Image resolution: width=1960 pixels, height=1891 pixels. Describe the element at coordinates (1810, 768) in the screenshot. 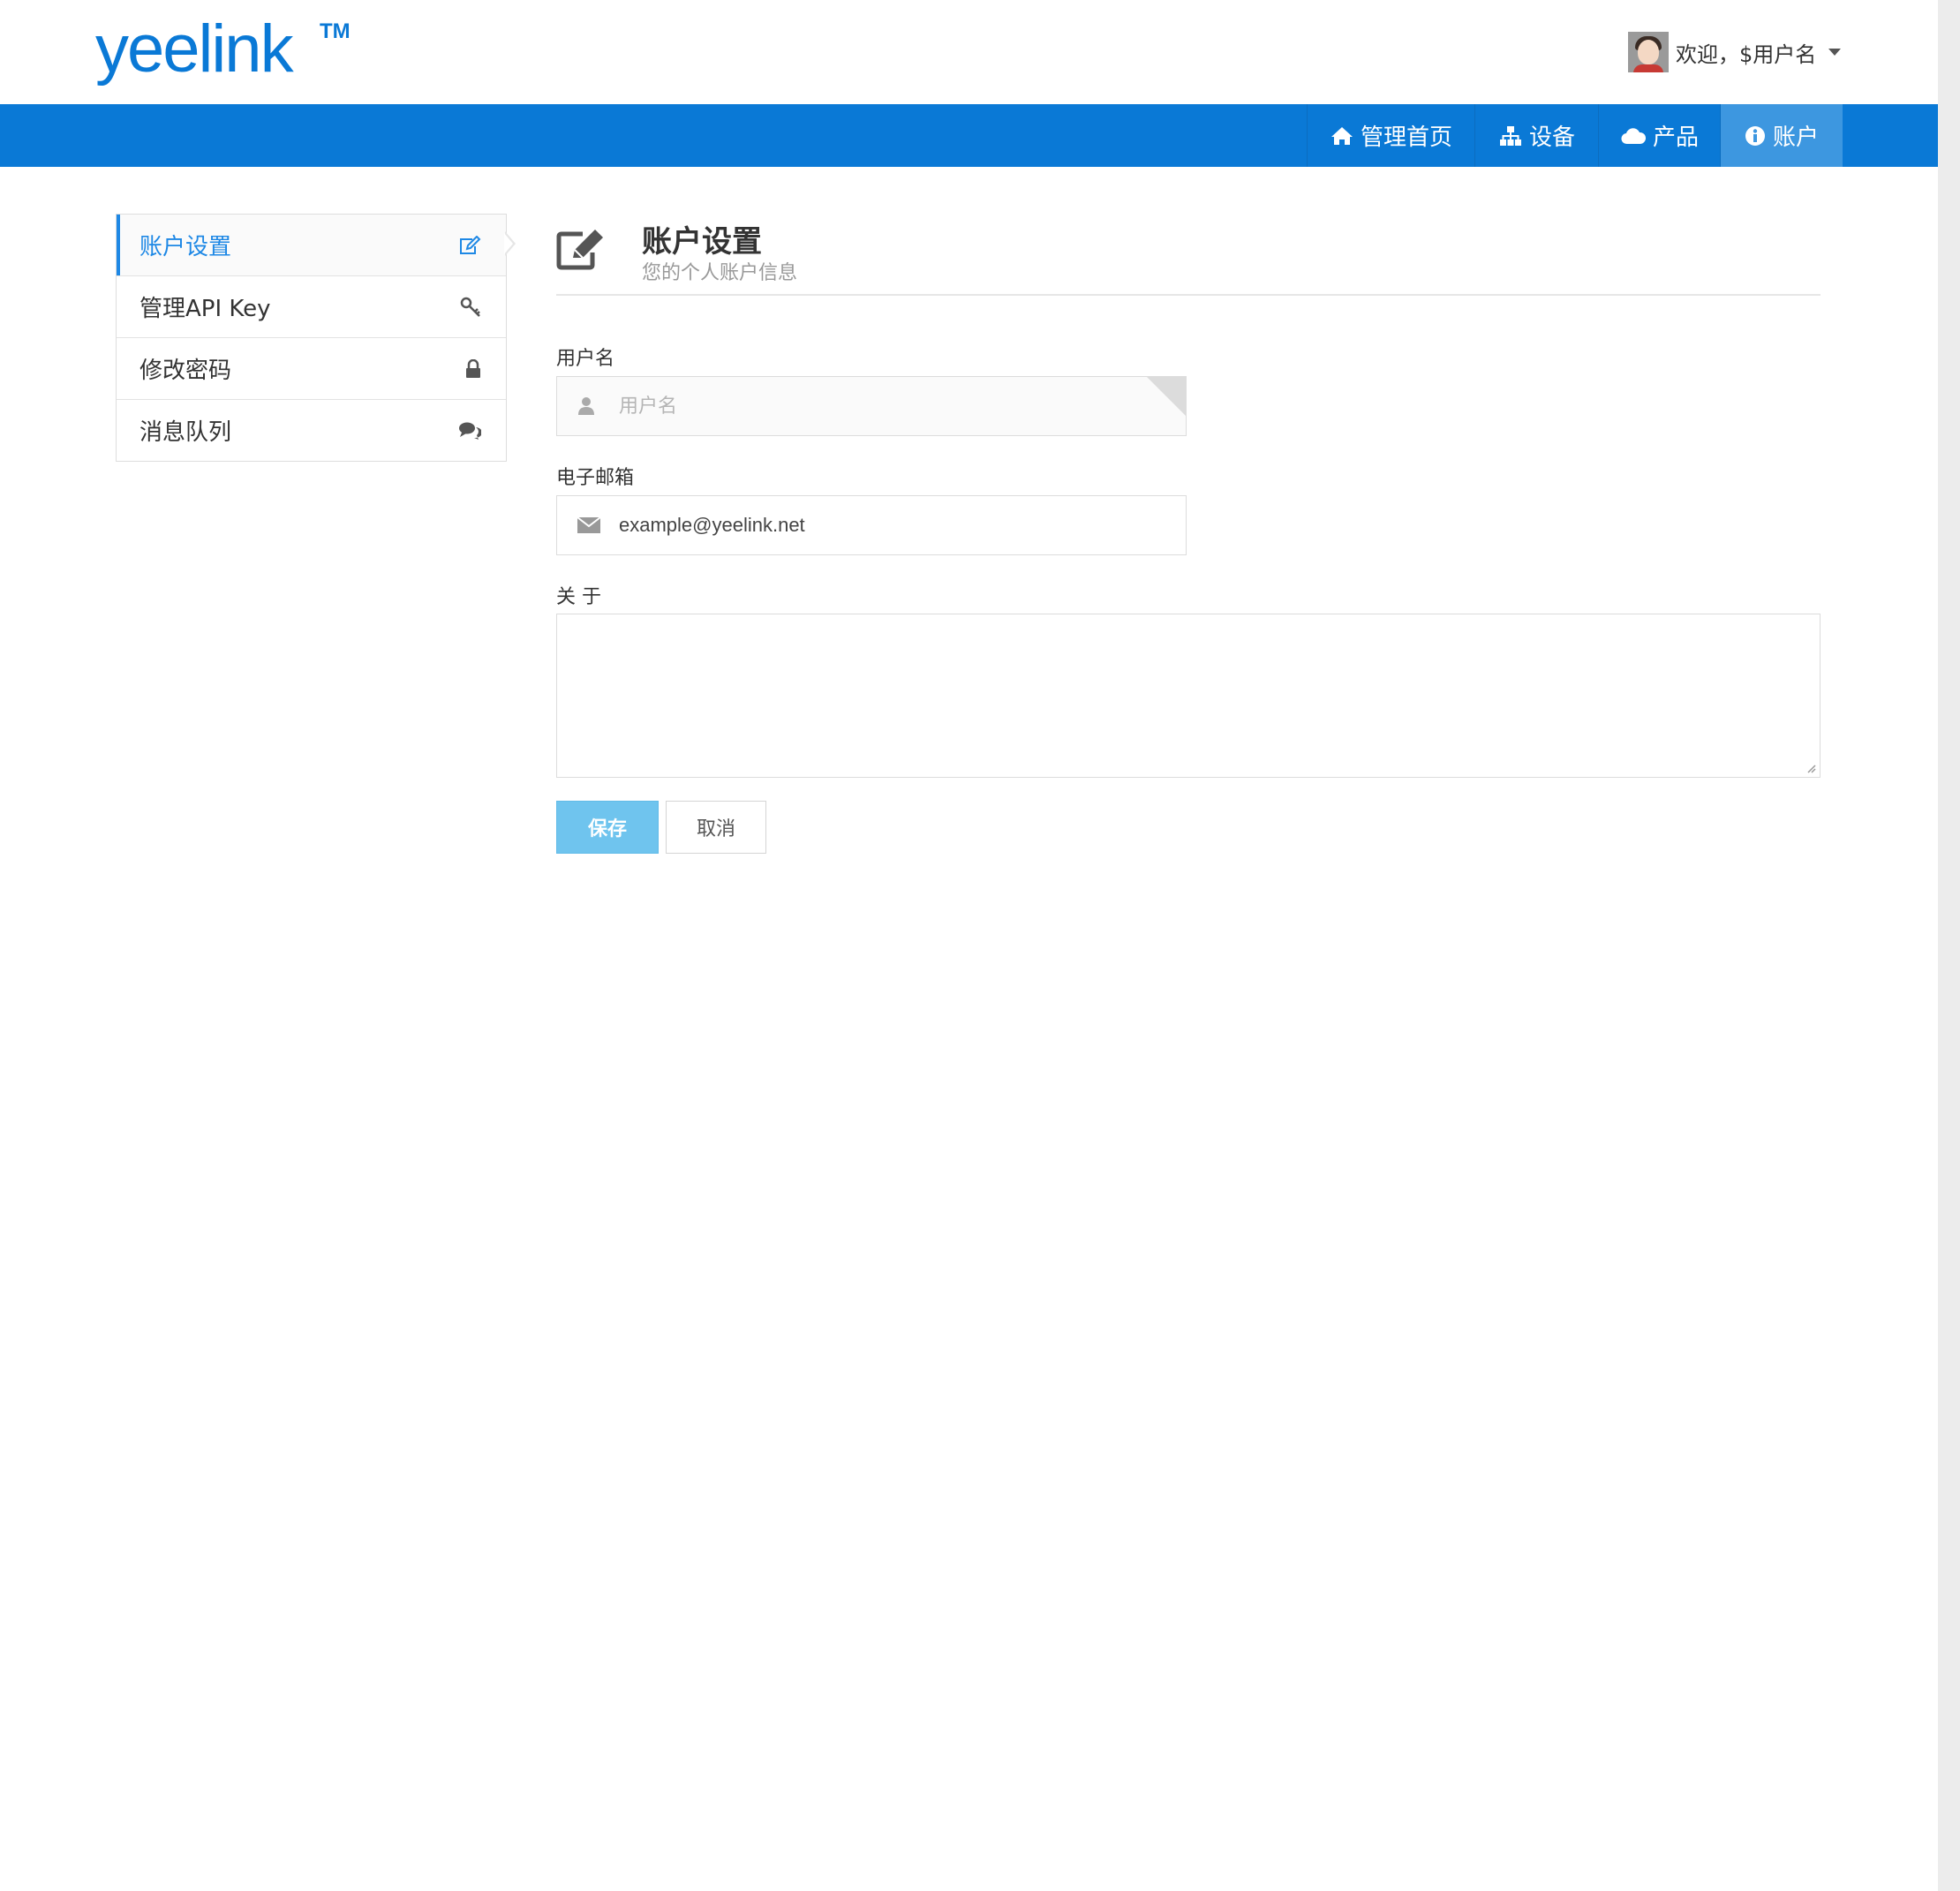

I see `resize-grip-icon` at that location.